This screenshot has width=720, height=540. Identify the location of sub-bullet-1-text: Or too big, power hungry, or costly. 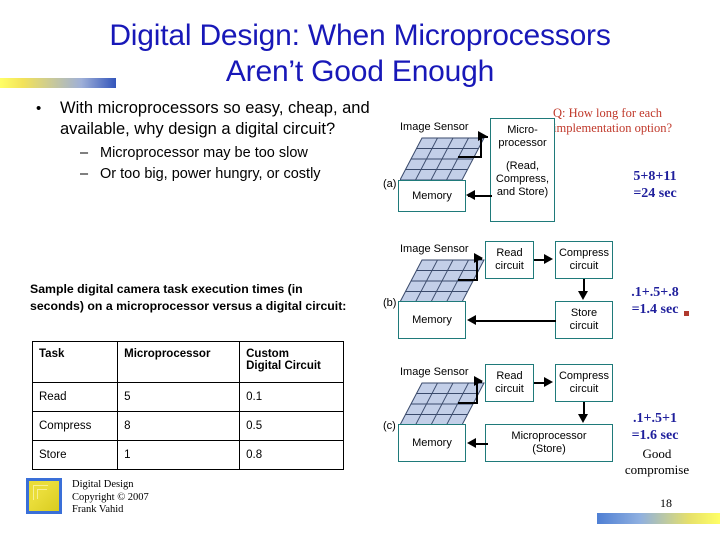
(210, 174).